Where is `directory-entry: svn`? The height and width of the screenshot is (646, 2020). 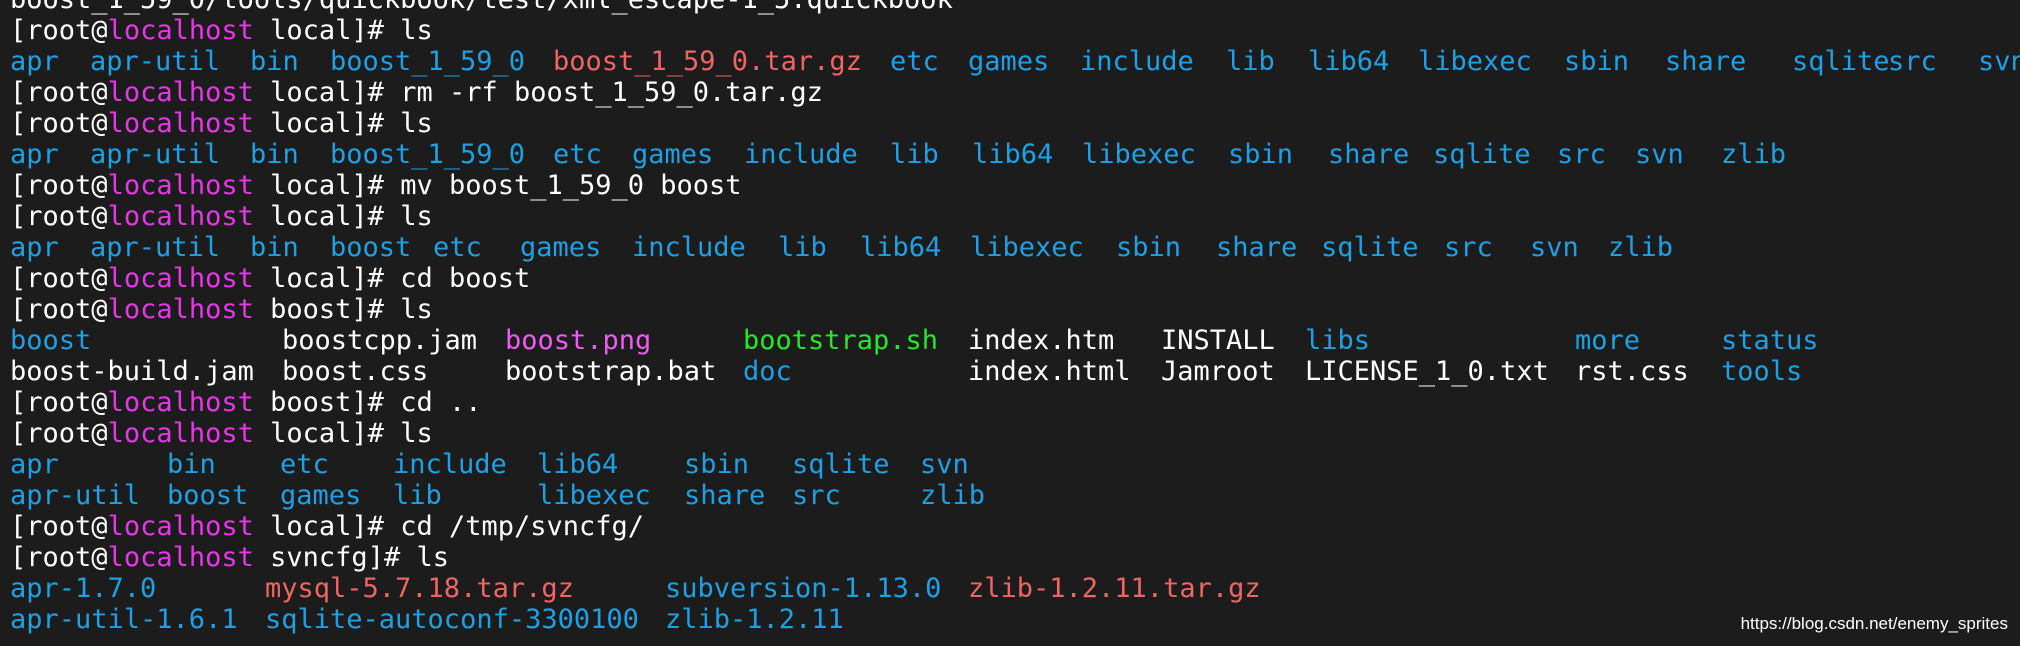 directory-entry: svn is located at coordinates (1554, 247).